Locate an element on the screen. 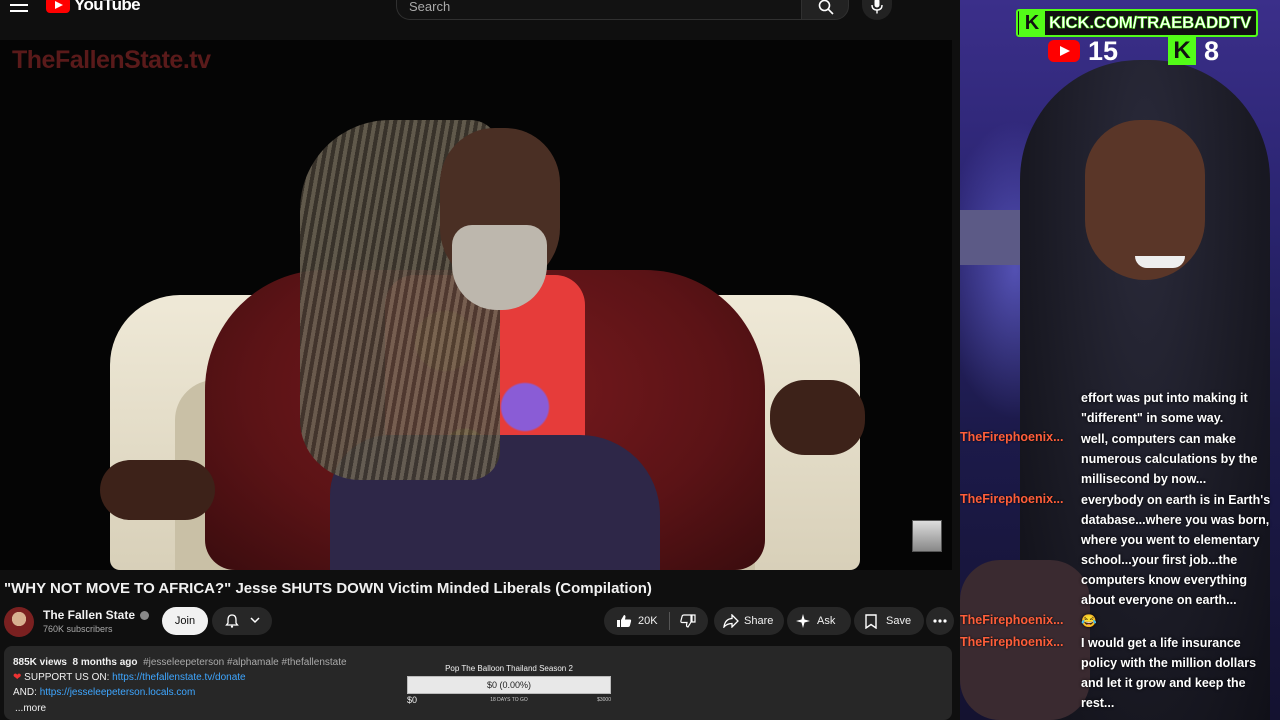  youtube-viewer-counter: 15 is located at coordinates (1083, 50).